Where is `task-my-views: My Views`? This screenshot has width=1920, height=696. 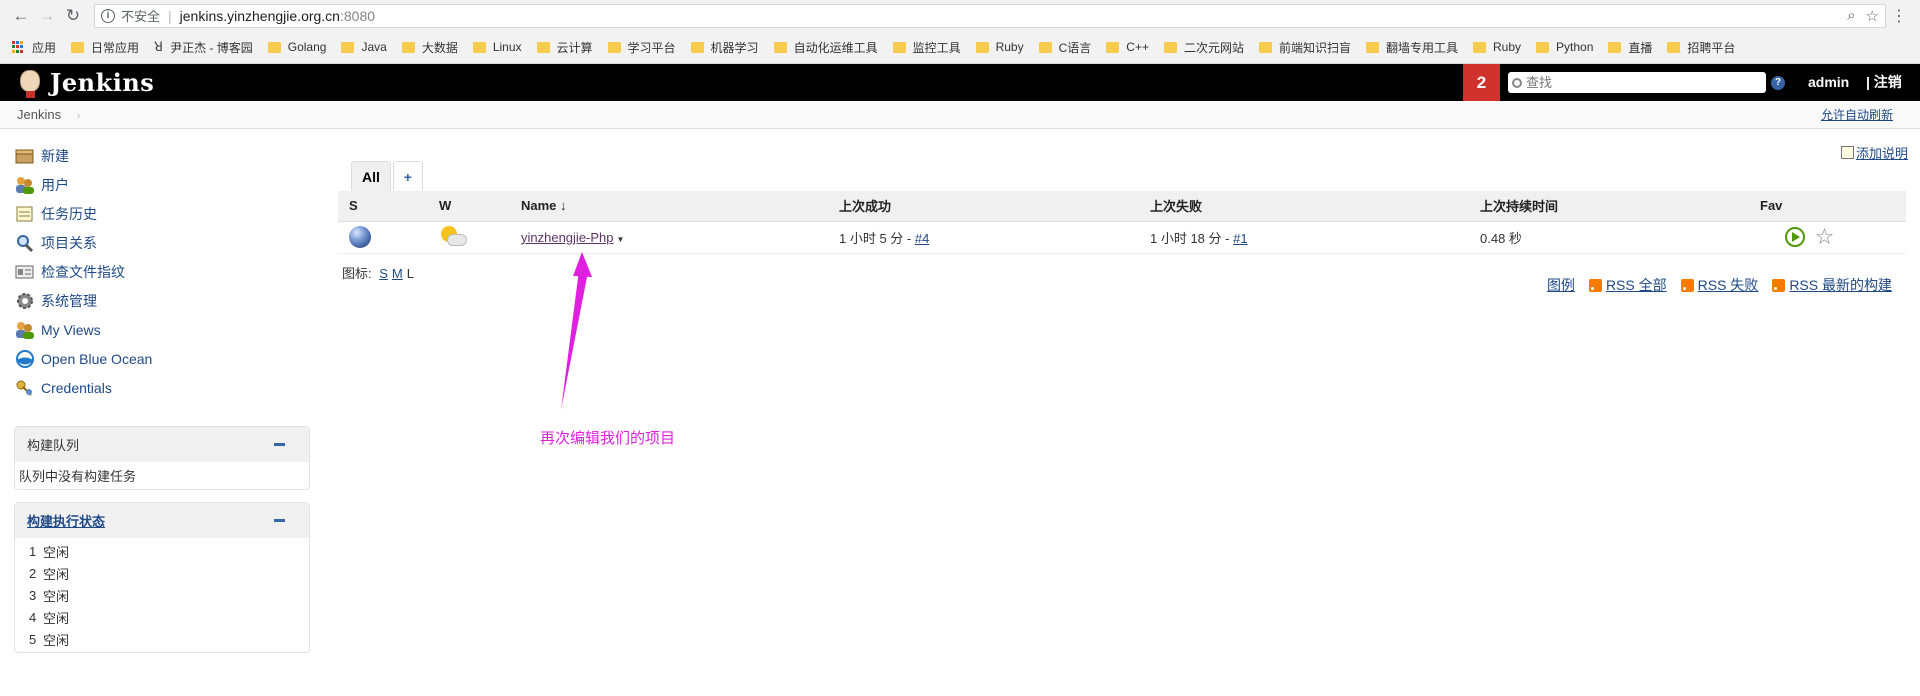
task-my-views: My Views is located at coordinates (162, 329).